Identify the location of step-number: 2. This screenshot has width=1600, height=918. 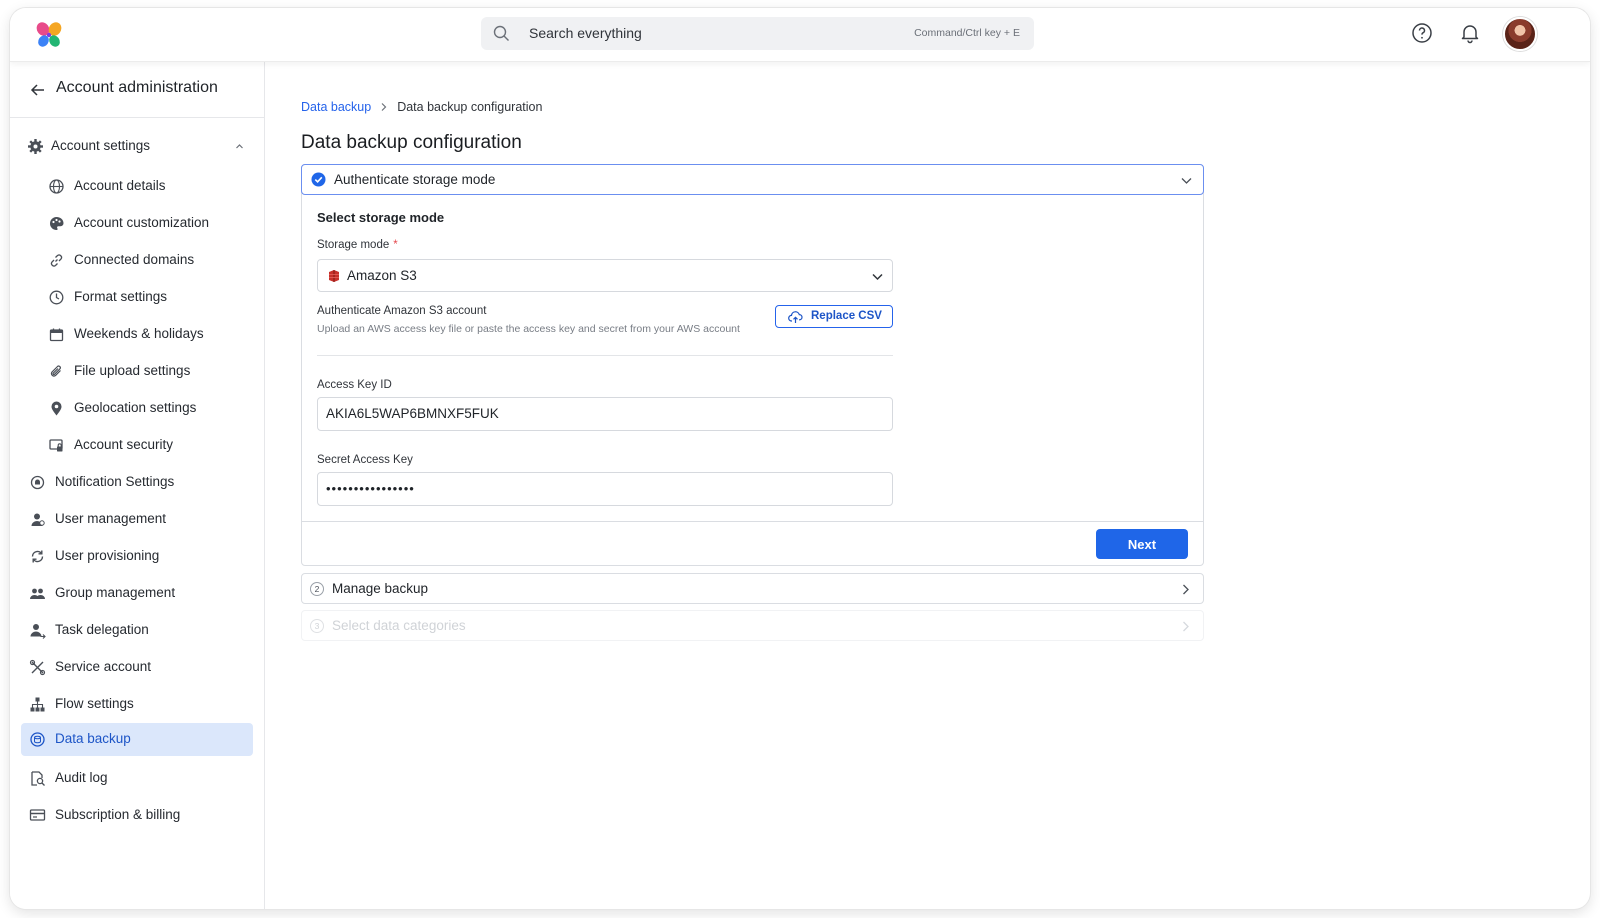
(317, 589).